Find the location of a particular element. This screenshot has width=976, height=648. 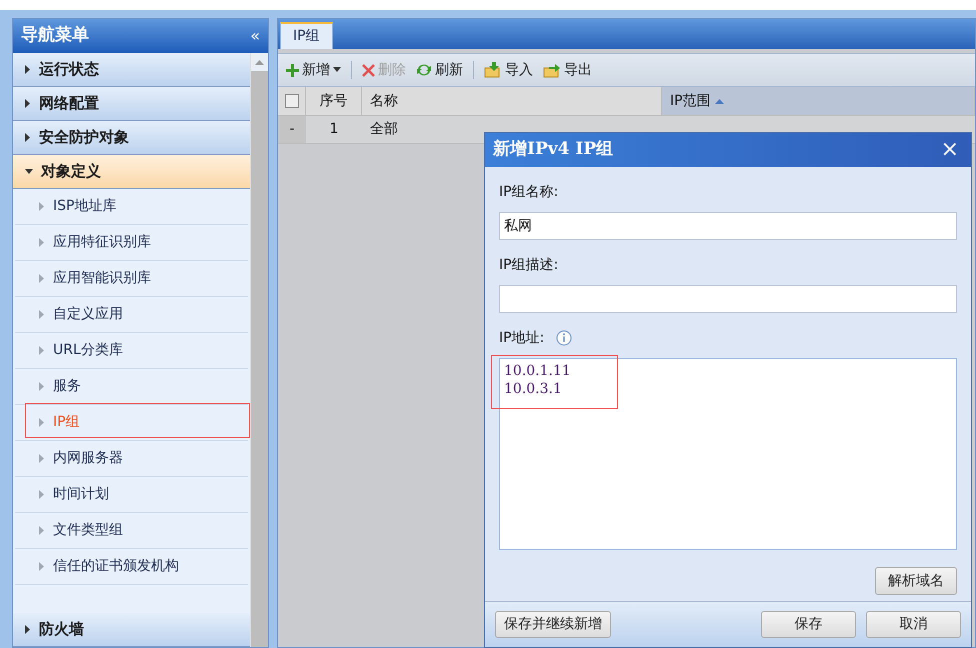

cross-icon is located at coordinates (368, 70).